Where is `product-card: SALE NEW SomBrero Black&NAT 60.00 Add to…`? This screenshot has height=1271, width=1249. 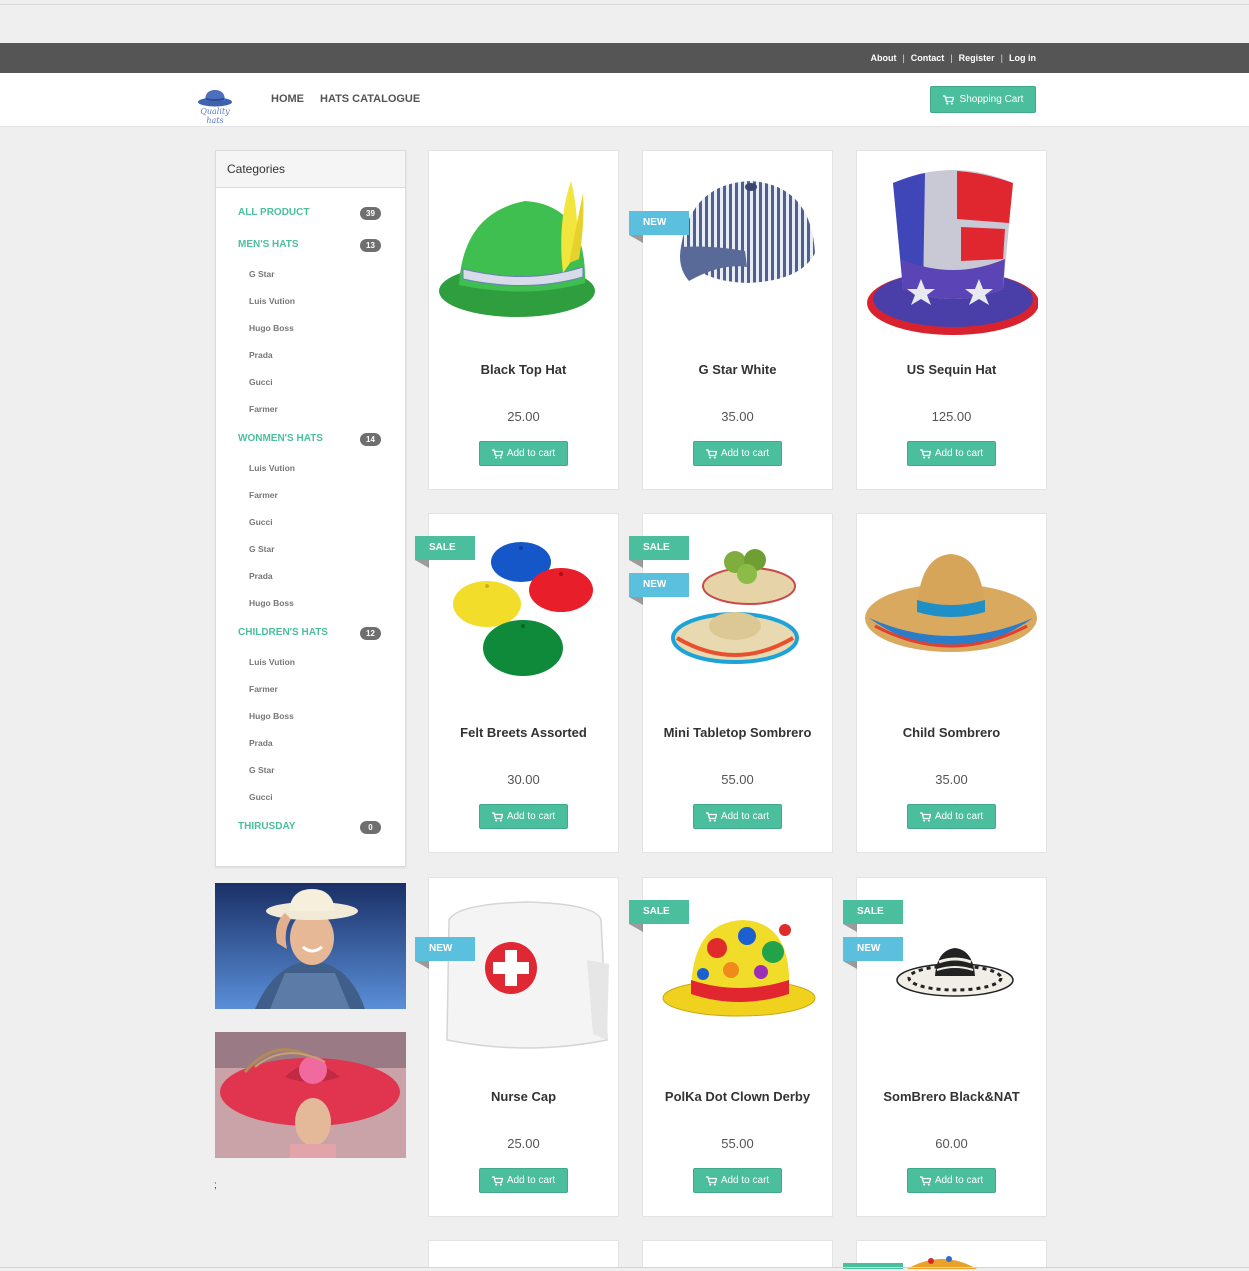
product-card: SALE NEW SomBrero Black&NAT 60.00 Add to… is located at coordinates (945, 1047).